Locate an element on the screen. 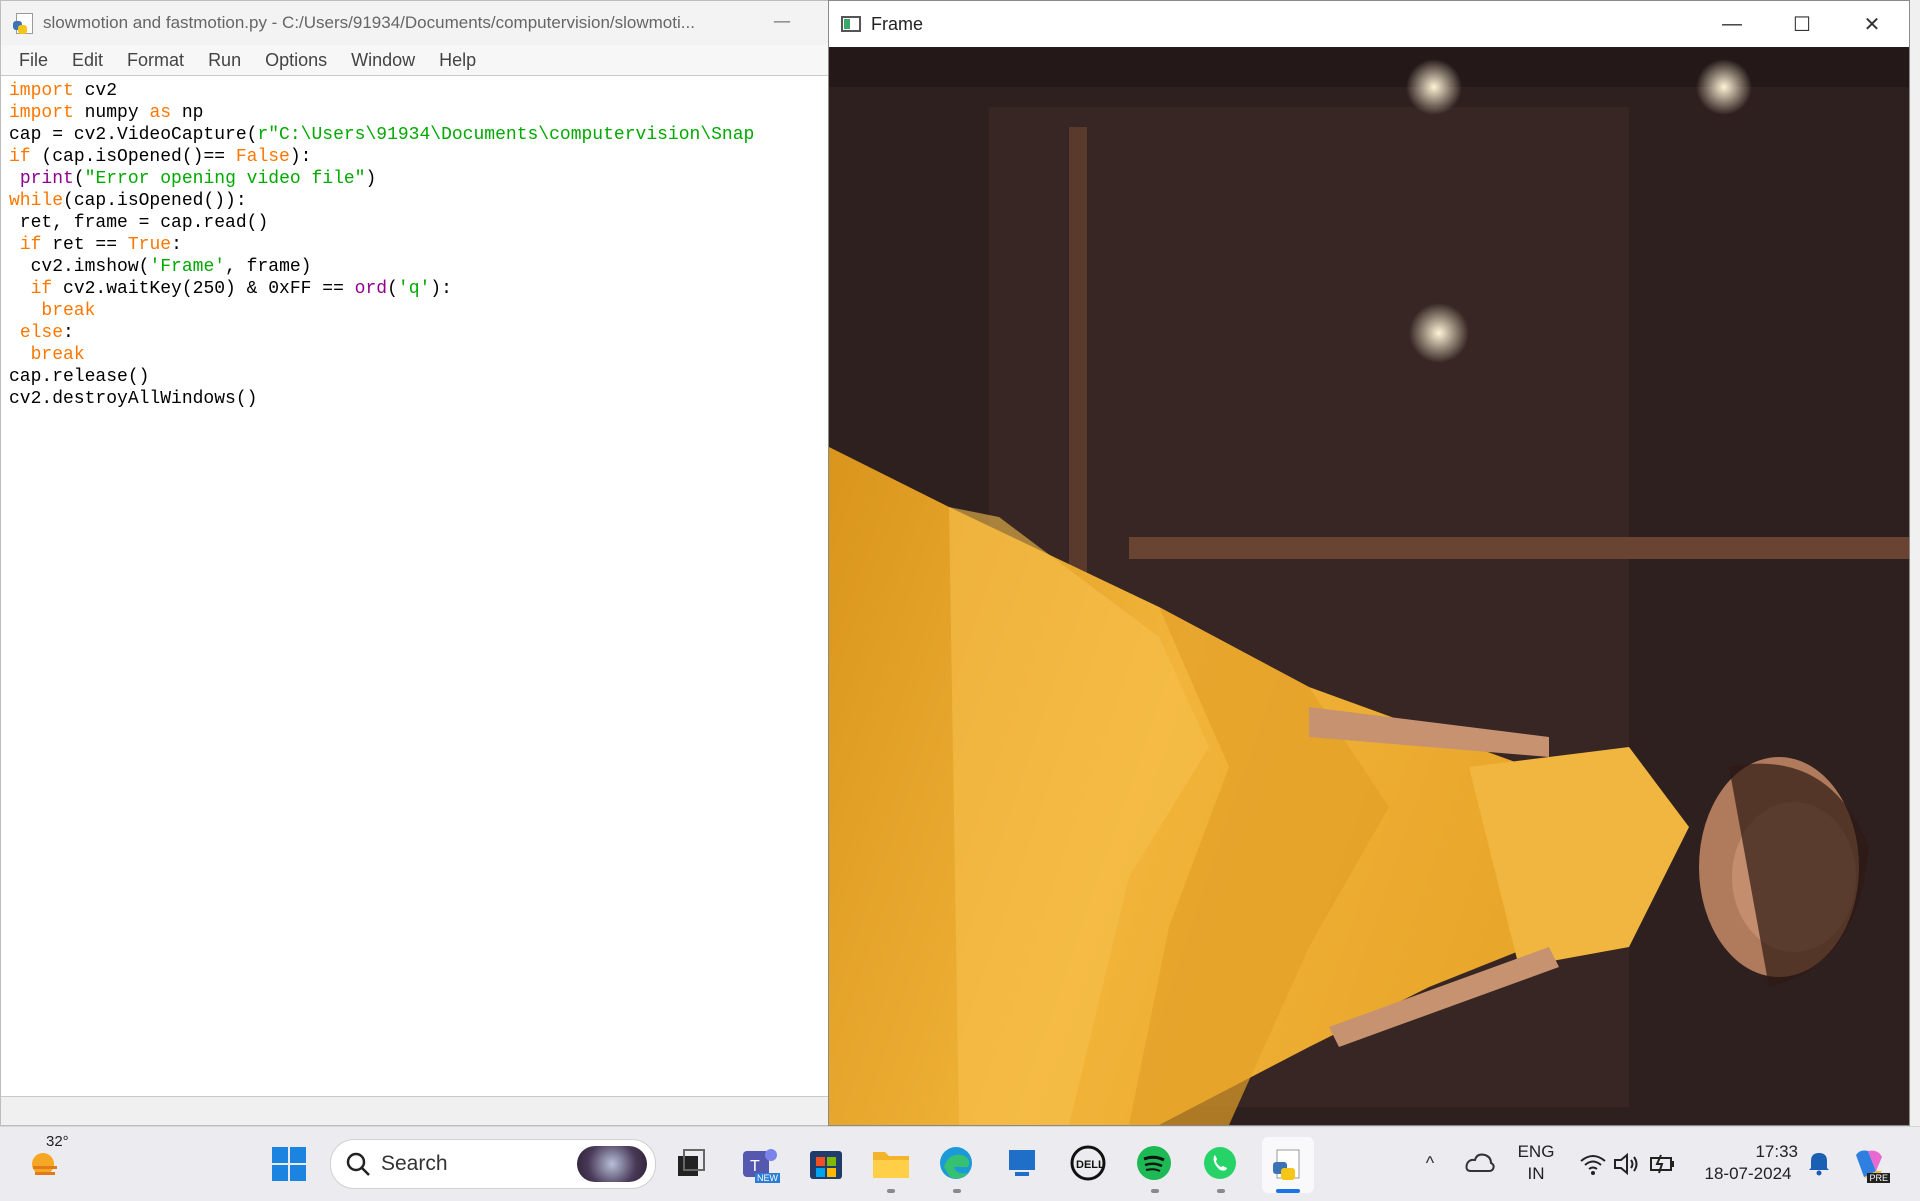  code-line: if cv2.waitKey(250) & 0xFF == ord('q'): is located at coordinates (419, 289).